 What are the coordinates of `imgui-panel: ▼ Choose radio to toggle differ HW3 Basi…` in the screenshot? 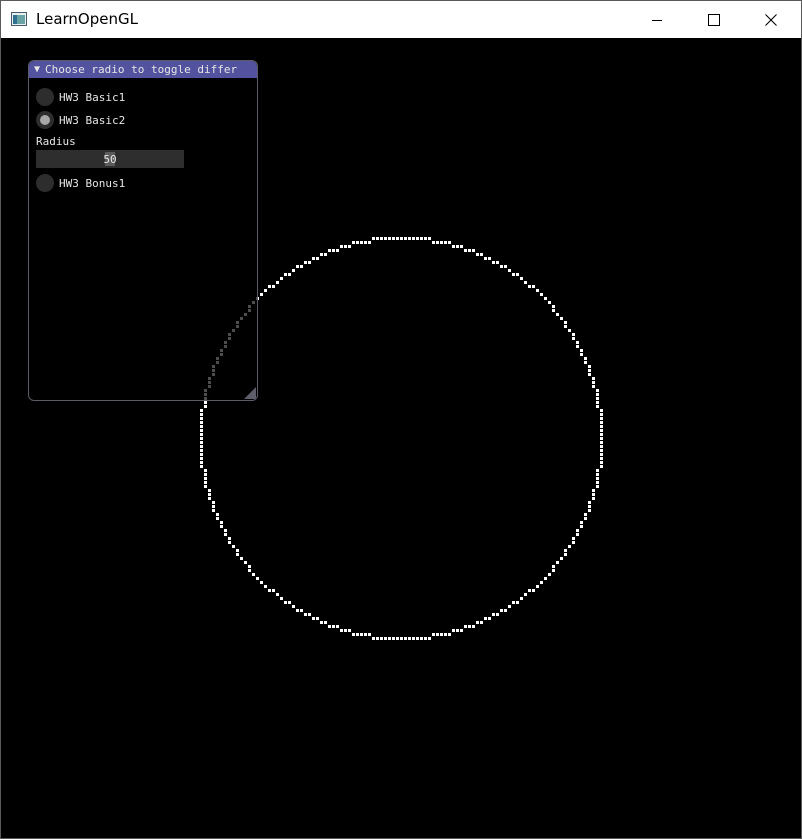 It's located at (143, 230).